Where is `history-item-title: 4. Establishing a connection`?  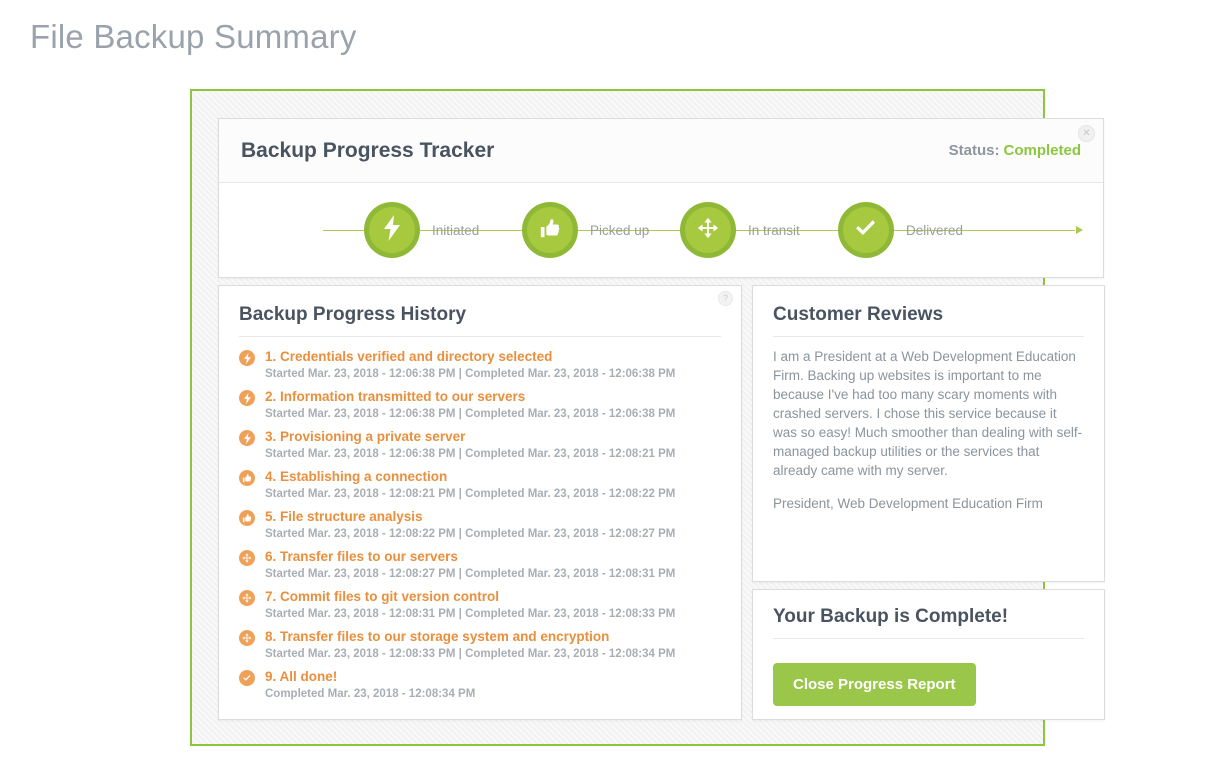 history-item-title: 4. Establishing a connection is located at coordinates (356, 476).